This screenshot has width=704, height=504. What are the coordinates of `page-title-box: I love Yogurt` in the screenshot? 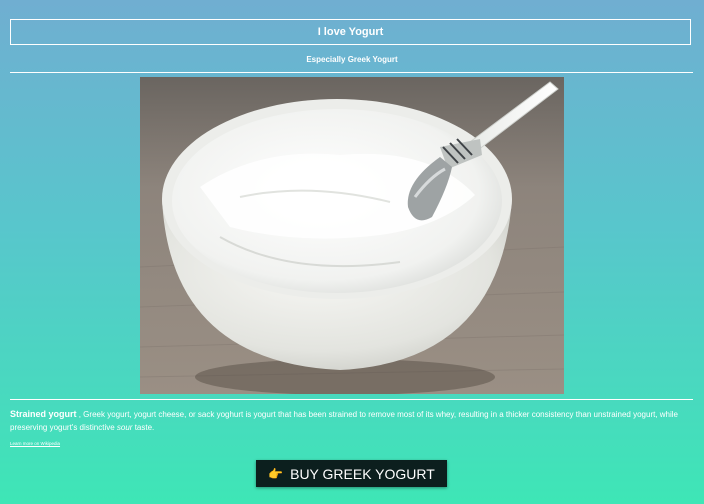 It's located at (350, 32).